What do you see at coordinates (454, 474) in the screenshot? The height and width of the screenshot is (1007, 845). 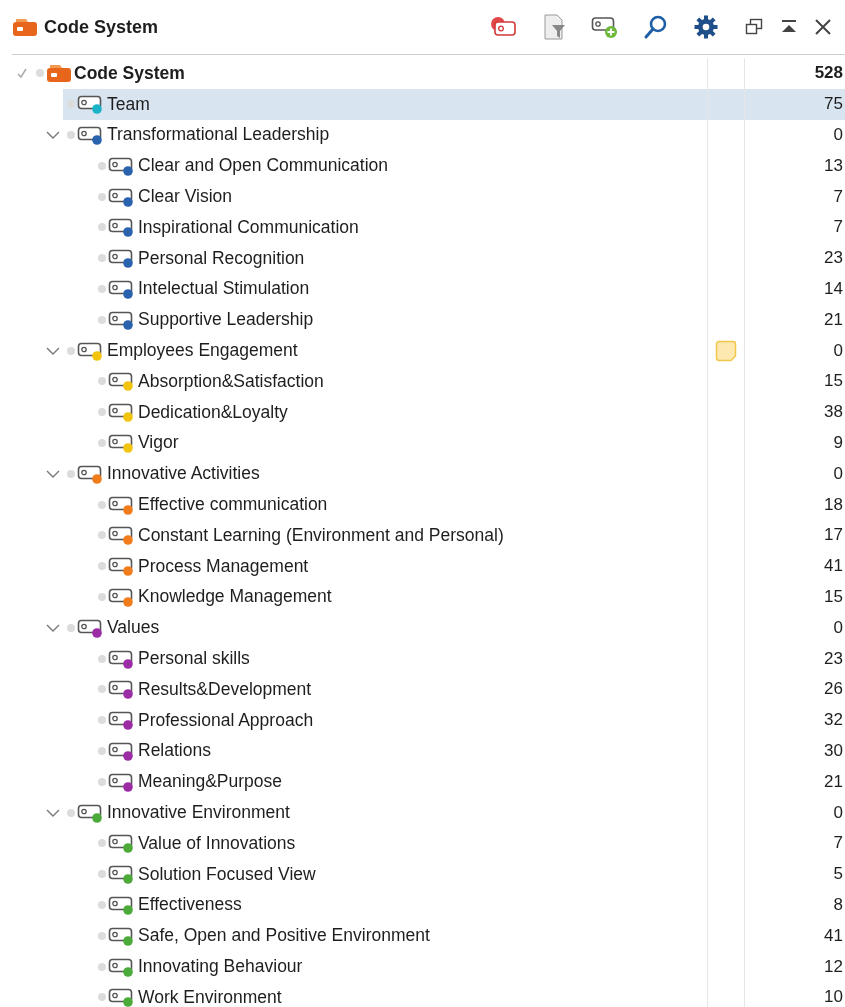 I see `tree-row: Innovative Activities 0` at bounding box center [454, 474].